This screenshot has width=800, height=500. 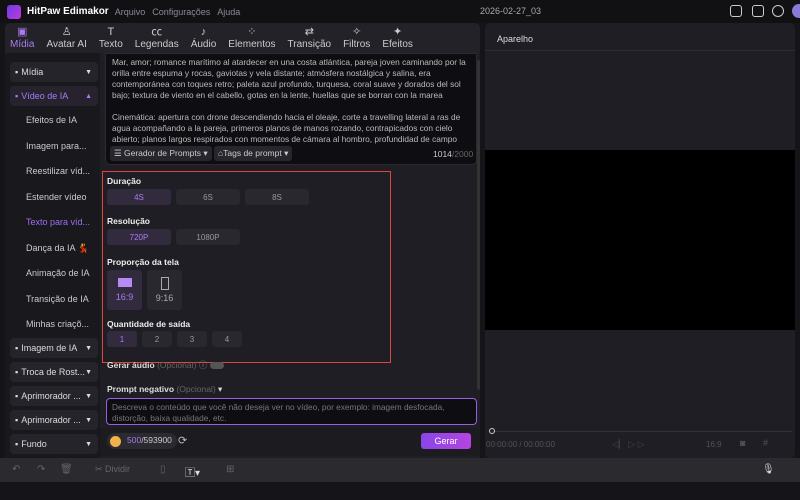 I want to click on audio-label: Gerar áudio, so click(x=131, y=365).